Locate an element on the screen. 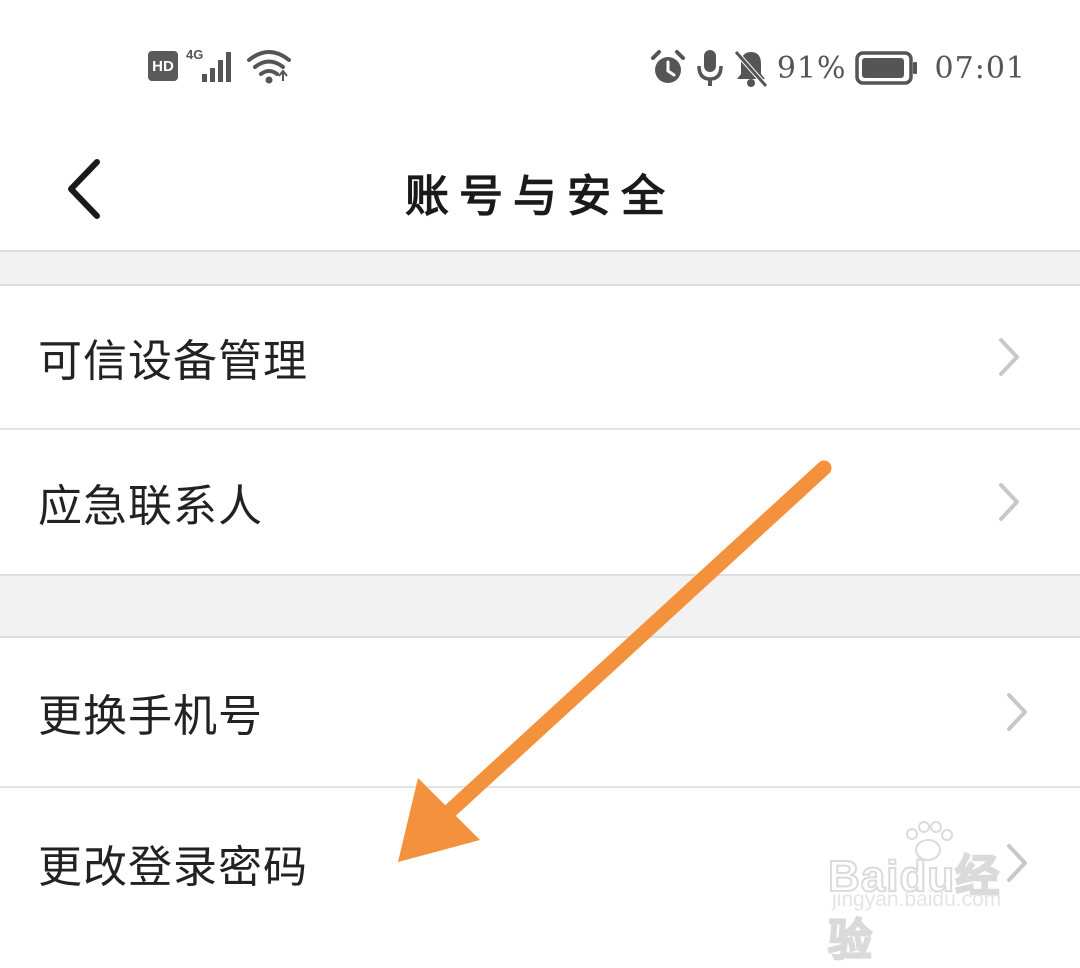  emergency-contact-item: 应急联系人 is located at coordinates (540, 502).